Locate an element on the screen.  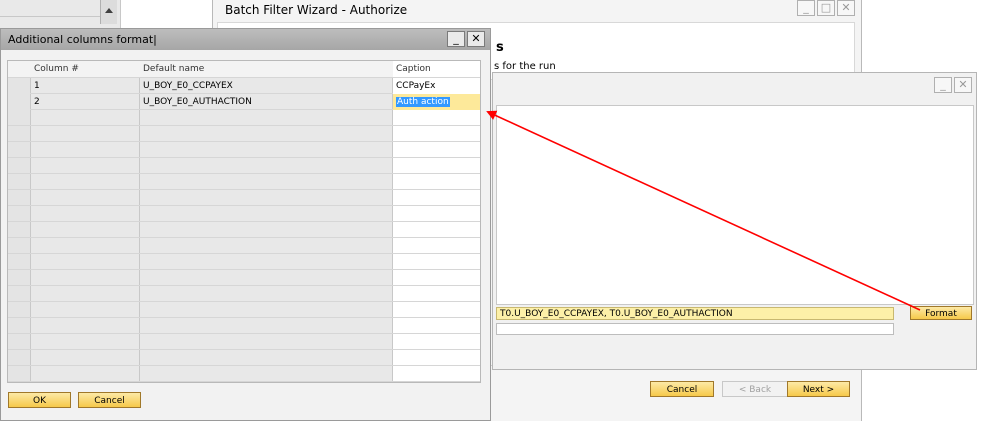
wizard-header-subtitle: s for the run is located at coordinates (525, 66).